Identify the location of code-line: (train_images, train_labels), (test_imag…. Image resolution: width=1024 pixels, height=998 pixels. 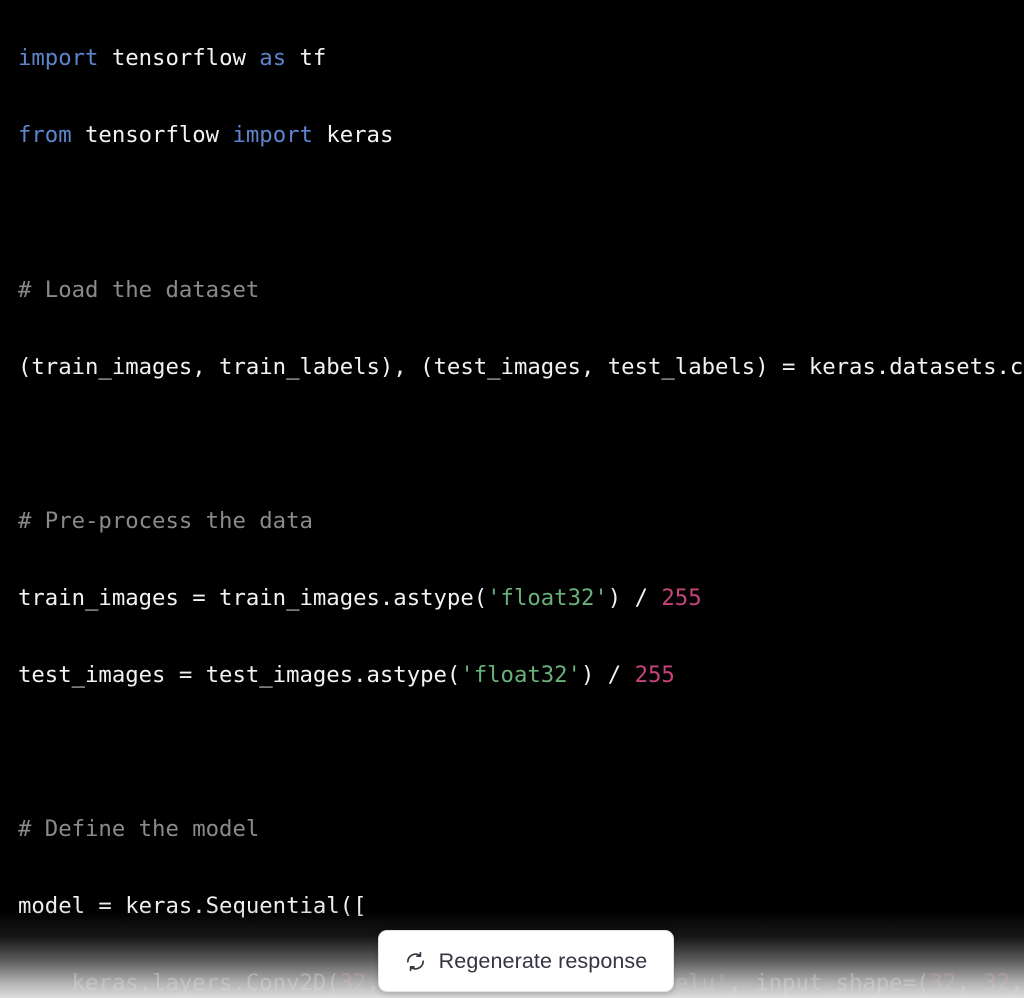
(521, 367).